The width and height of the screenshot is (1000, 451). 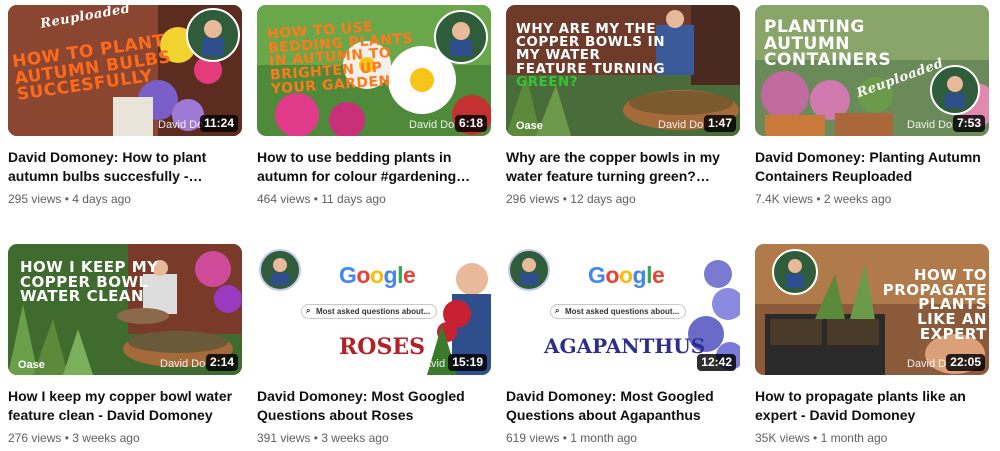 What do you see at coordinates (533, 199) in the screenshot?
I see `view-count: 296 views` at bounding box center [533, 199].